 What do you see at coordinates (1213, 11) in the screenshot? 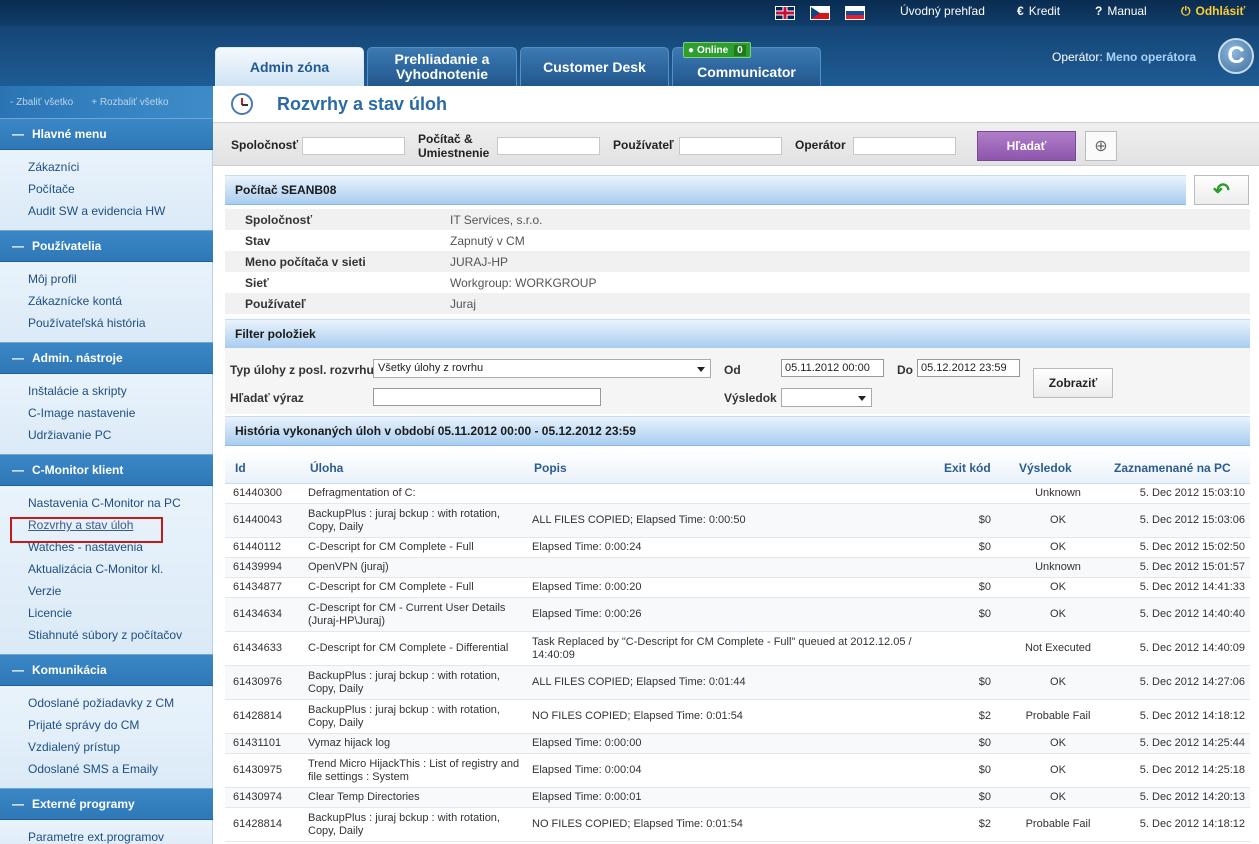
I see `logout-link: ⏻ Odhlásiť` at bounding box center [1213, 11].